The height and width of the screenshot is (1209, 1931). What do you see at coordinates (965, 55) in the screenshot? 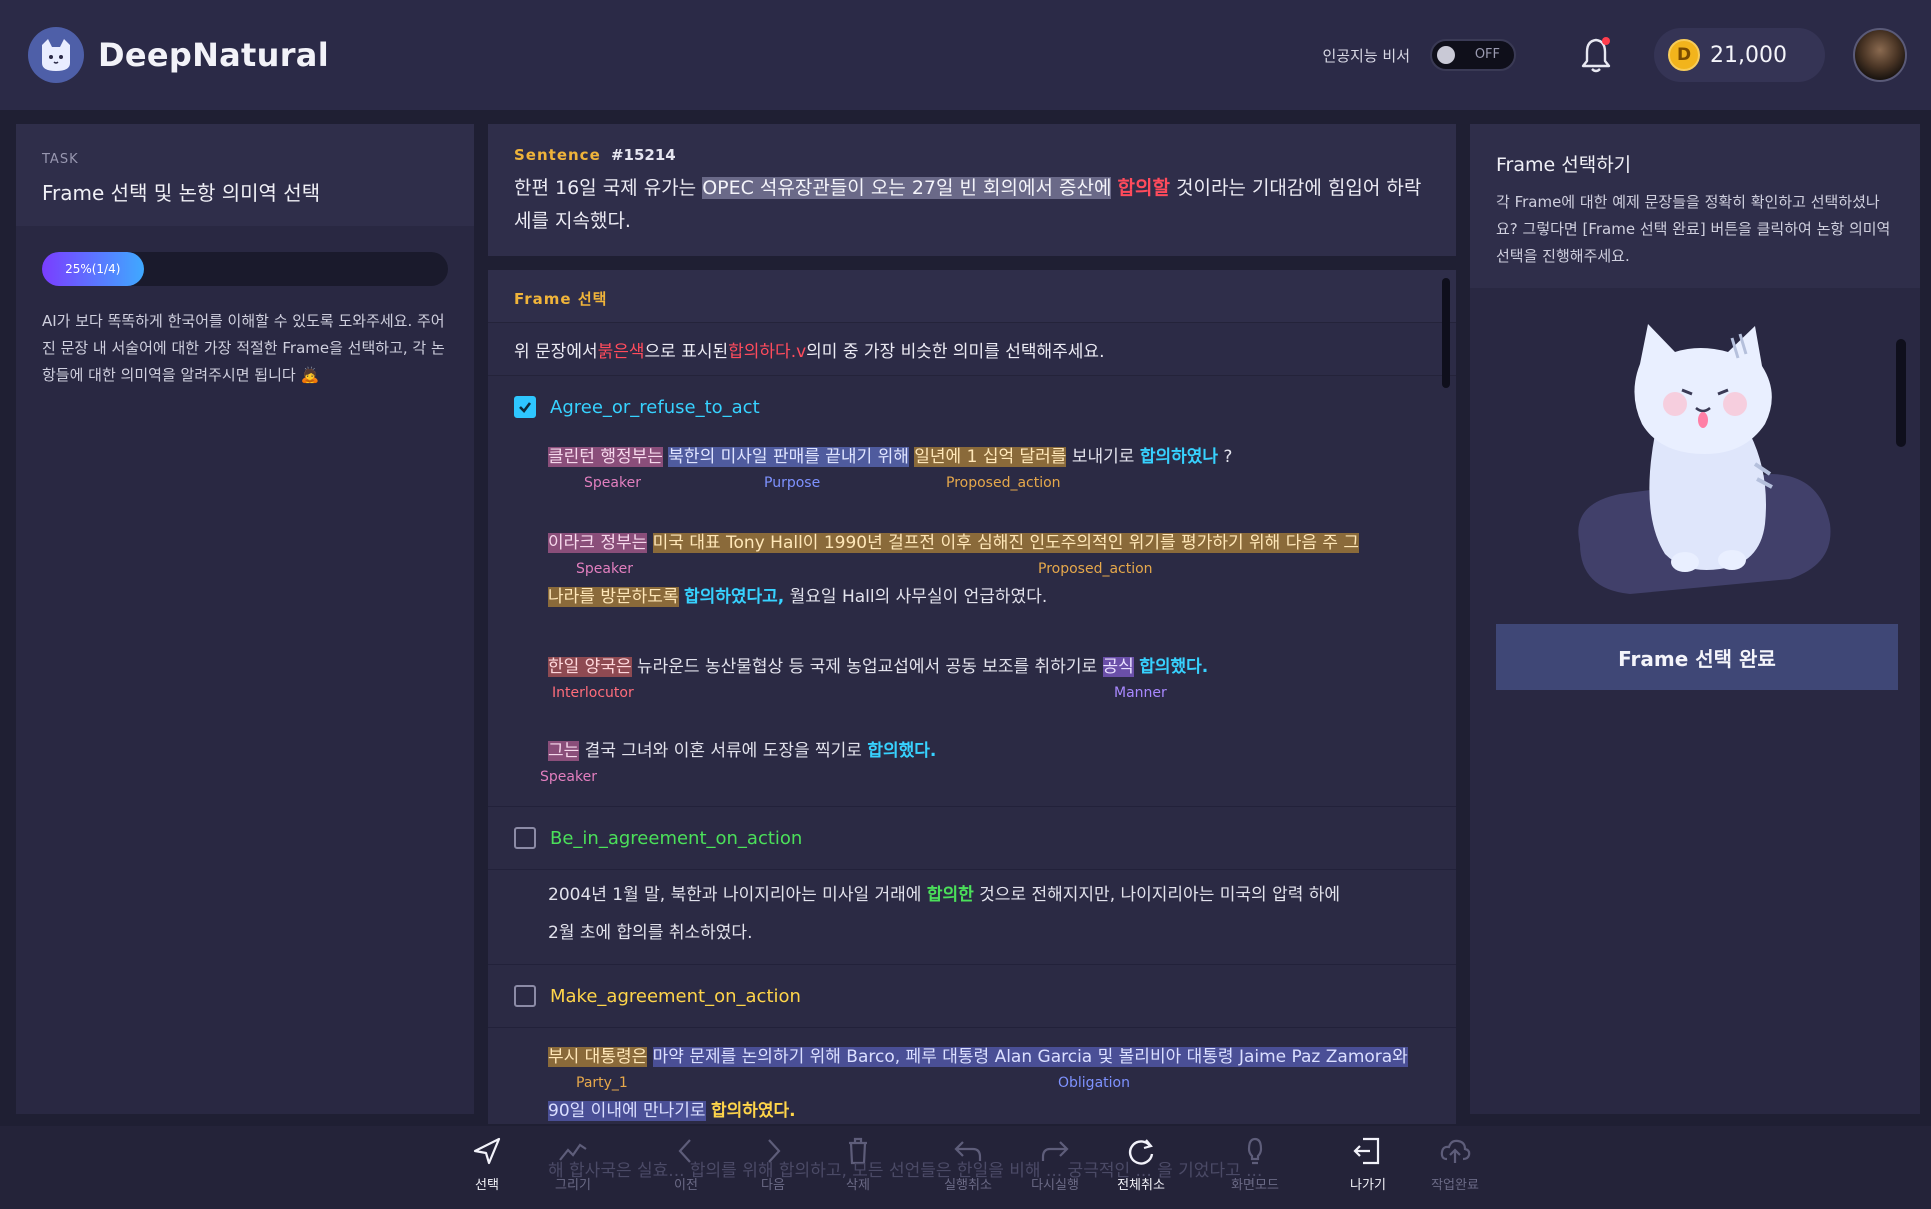
I see `top-header: DeepNatural 인공지능 비서 OFF D 21,000` at bounding box center [965, 55].